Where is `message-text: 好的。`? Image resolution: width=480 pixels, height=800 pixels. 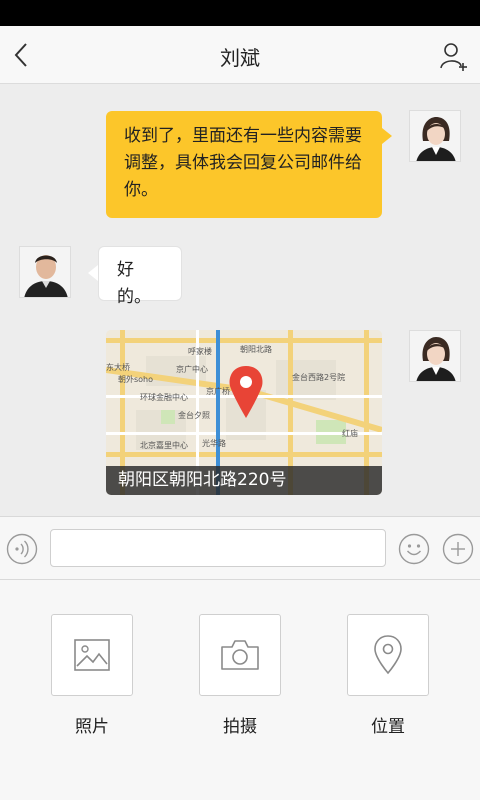 message-text: 好的。 is located at coordinates (134, 283).